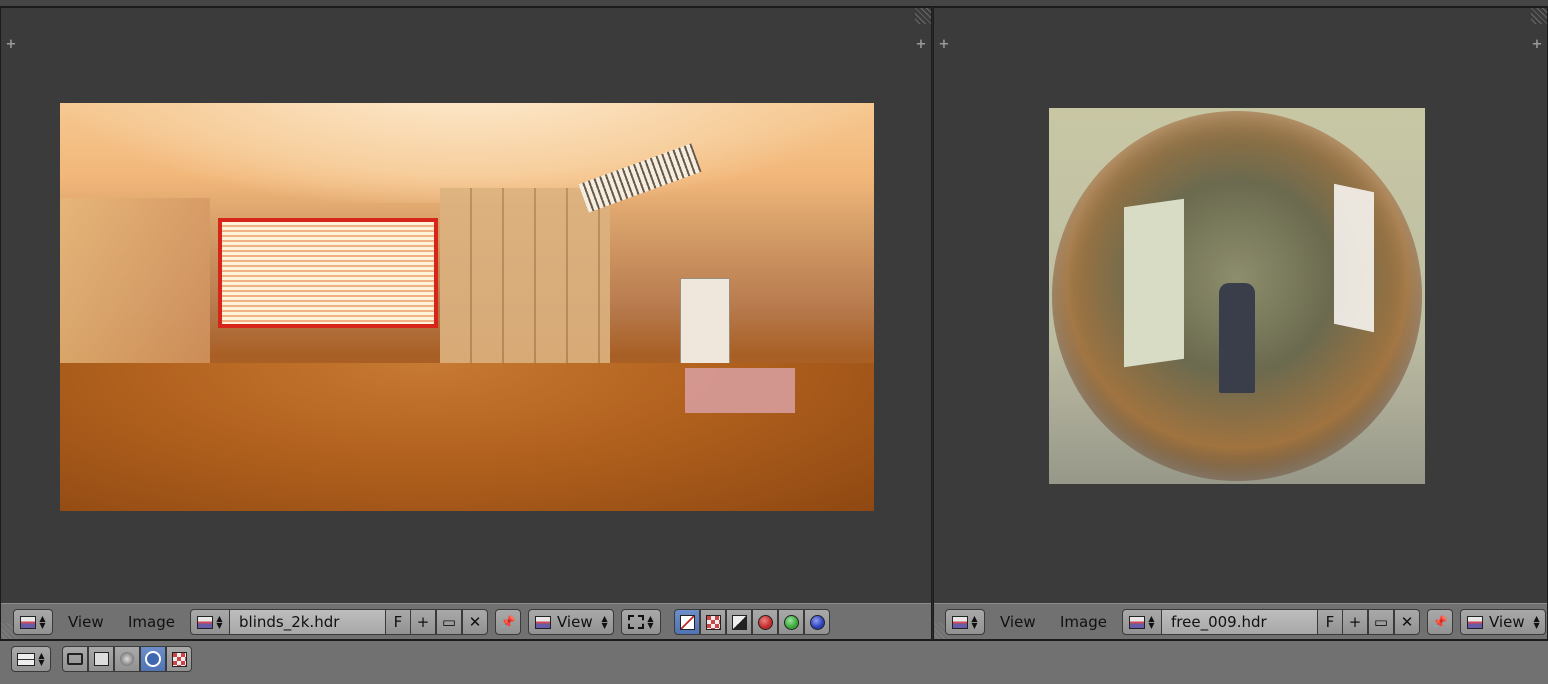 The height and width of the screenshot is (684, 1548). Describe the element at coordinates (307, 622) in the screenshot. I see `image-name-field: blinds_2k.hdr` at that location.